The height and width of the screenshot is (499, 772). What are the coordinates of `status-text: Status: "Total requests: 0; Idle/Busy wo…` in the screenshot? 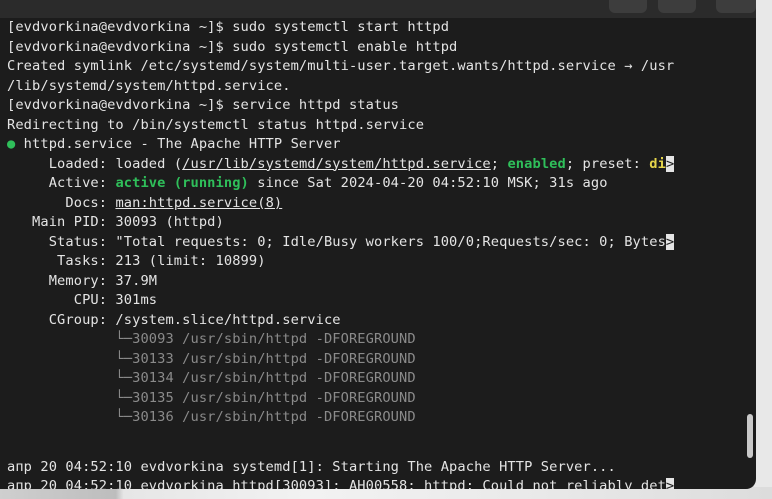 It's located at (336, 241).